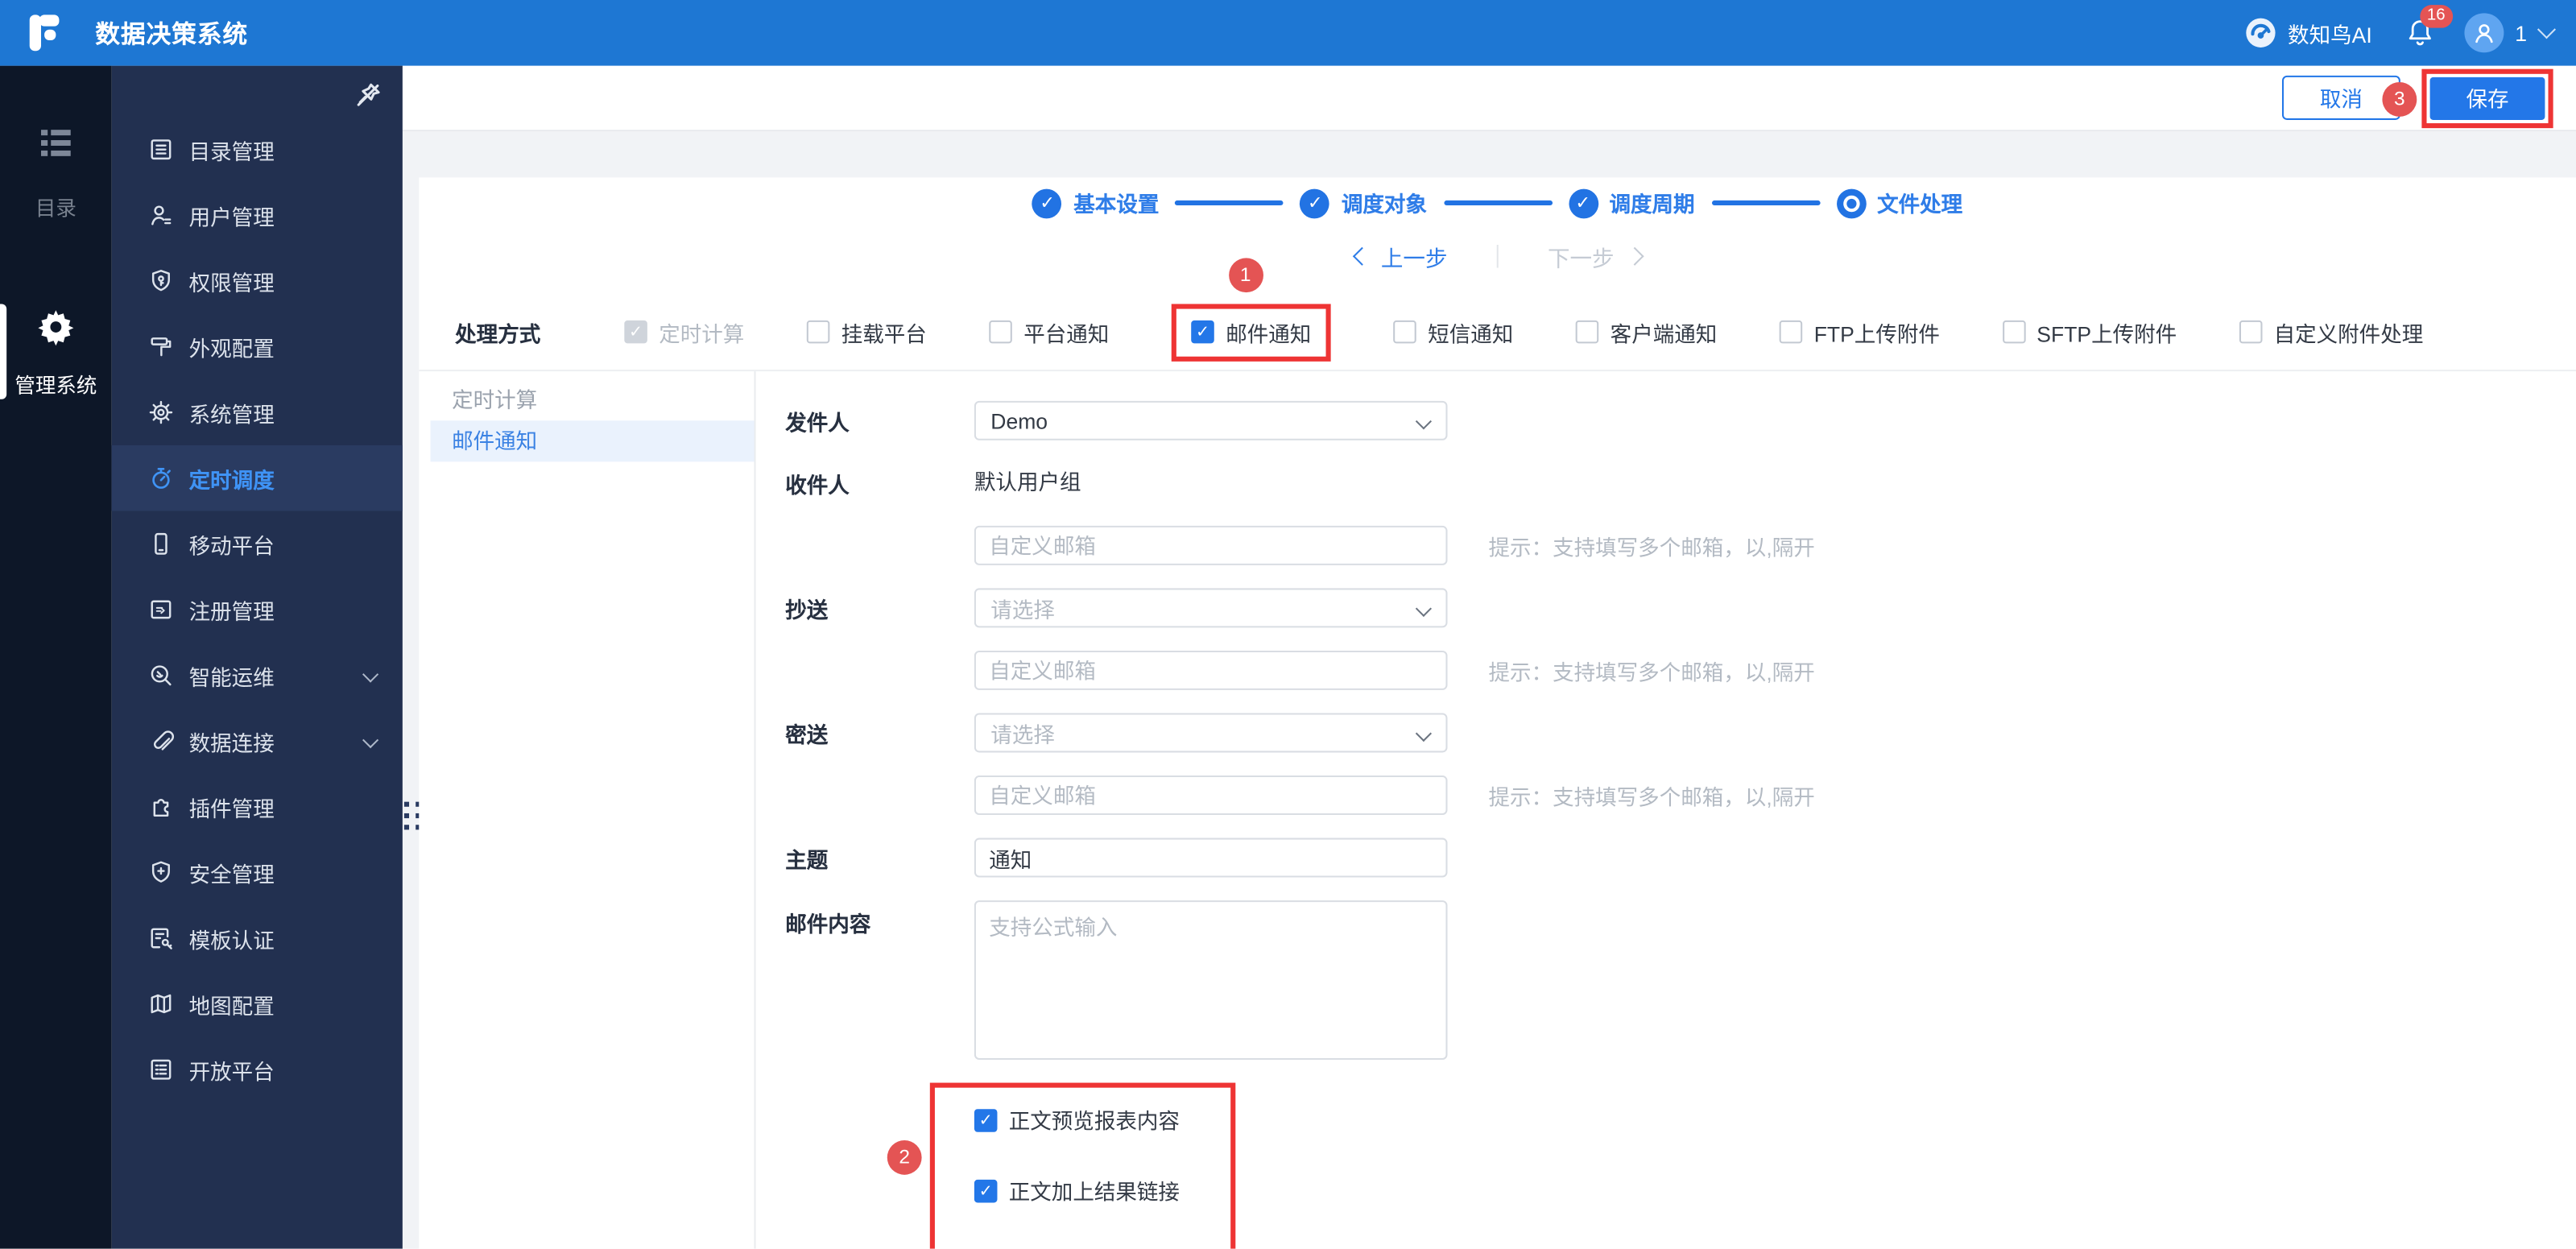 Image resolution: width=2576 pixels, height=1249 pixels. What do you see at coordinates (1400, 256) in the screenshot?
I see `prev-step-button: 上一步` at bounding box center [1400, 256].